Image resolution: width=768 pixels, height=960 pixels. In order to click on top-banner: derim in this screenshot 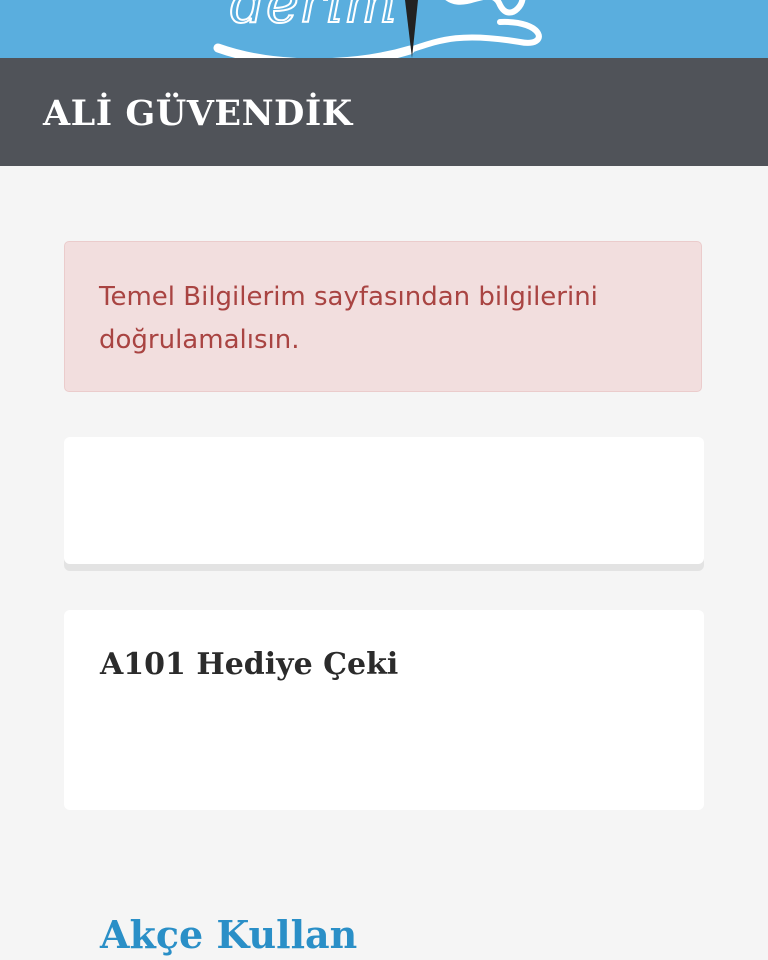, I will do `click(384, 29)`.